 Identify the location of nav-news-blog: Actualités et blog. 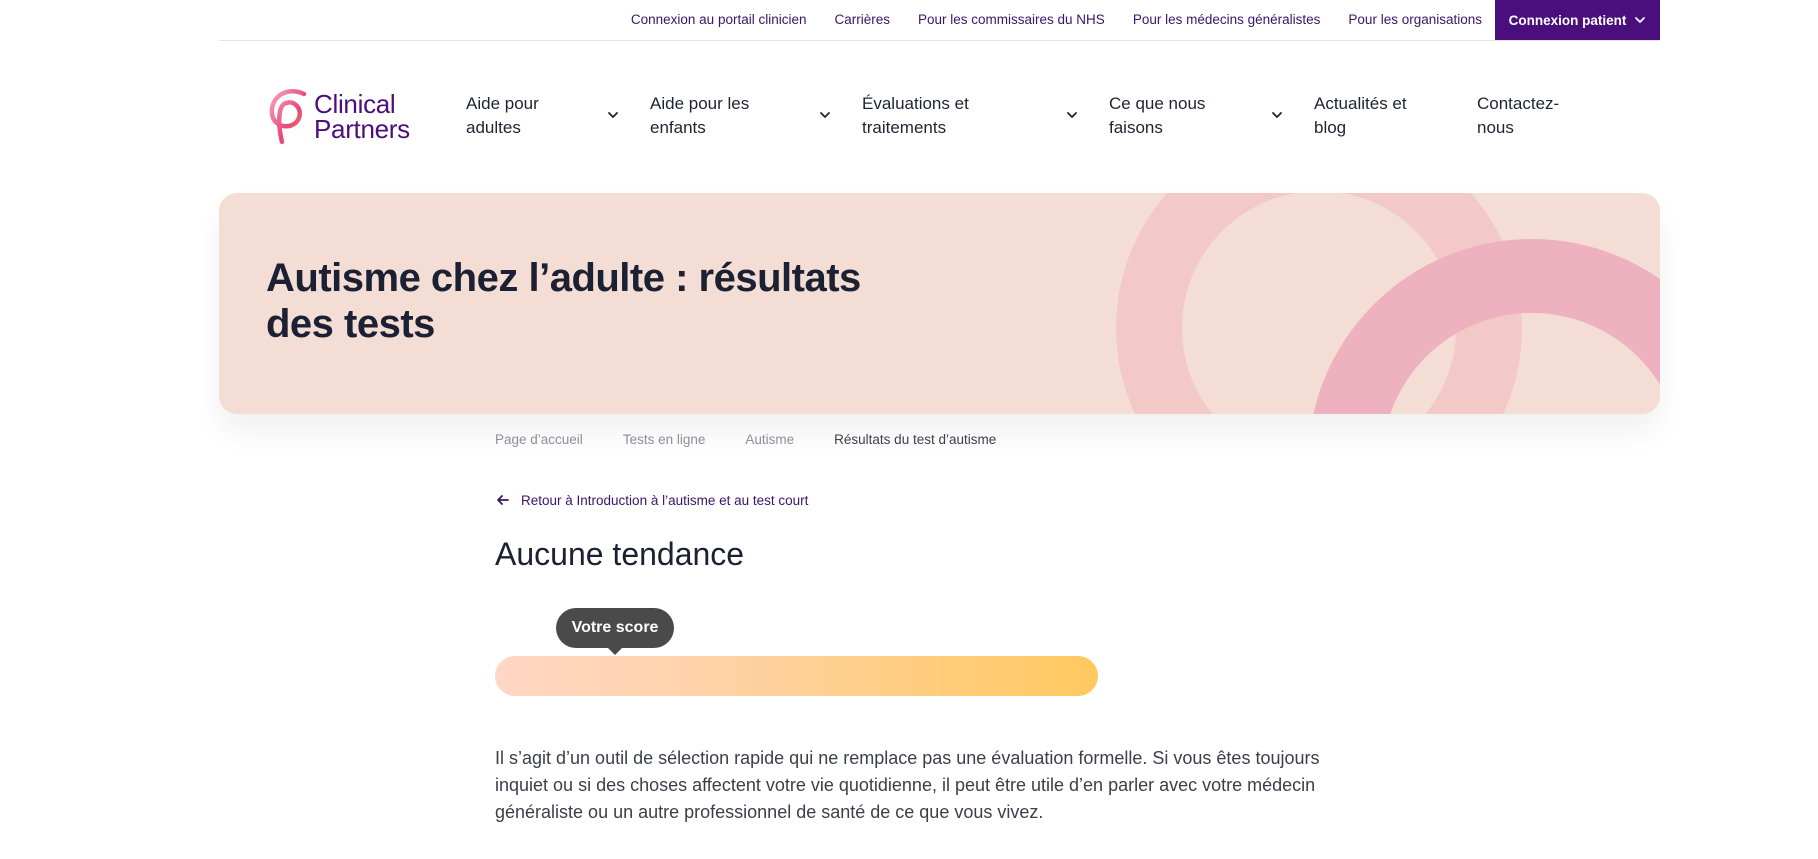
(1360, 116).